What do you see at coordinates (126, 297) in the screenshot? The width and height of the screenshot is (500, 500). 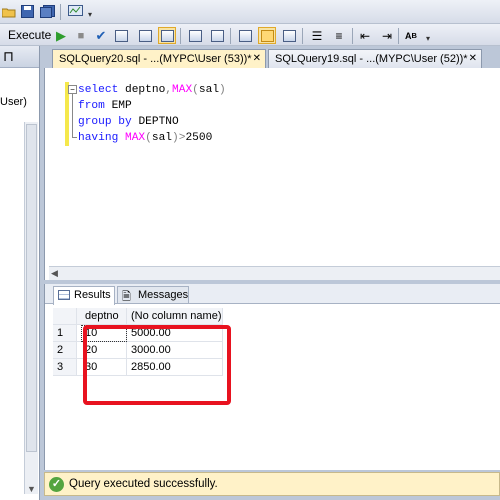 I see `messages-icon: 🗎` at bounding box center [126, 297].